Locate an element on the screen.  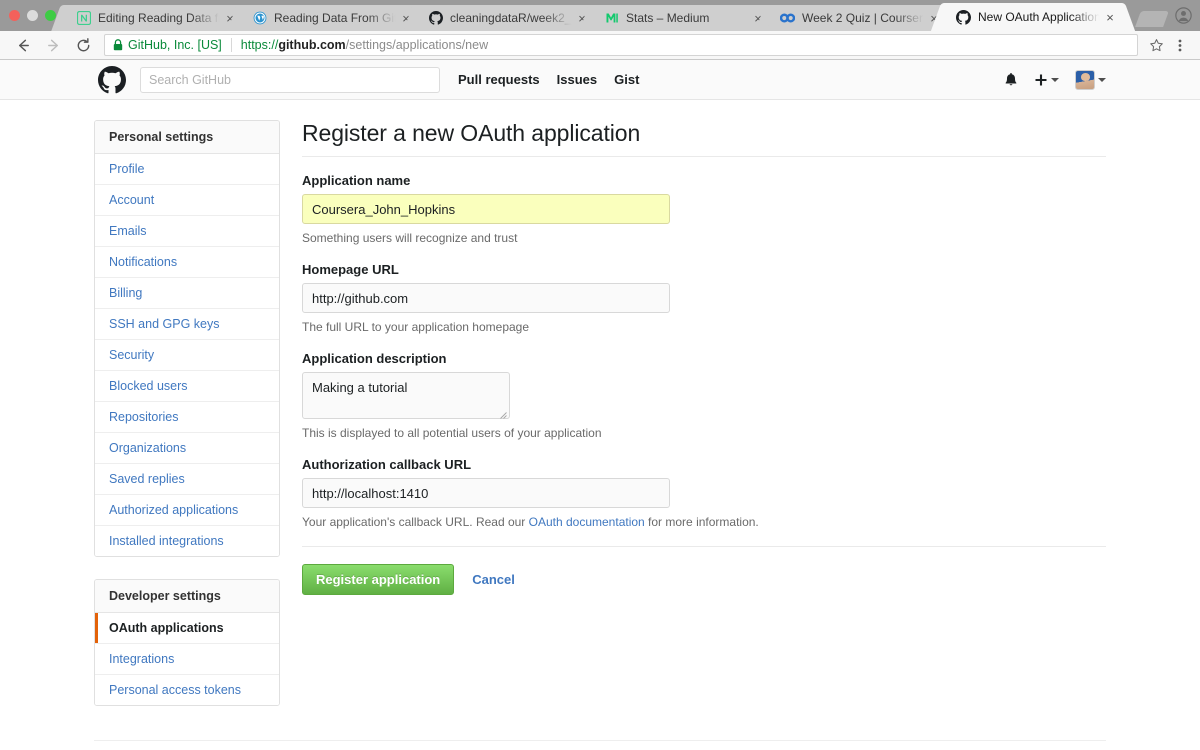
resize-grip-icon is located at coordinates (502, 413).